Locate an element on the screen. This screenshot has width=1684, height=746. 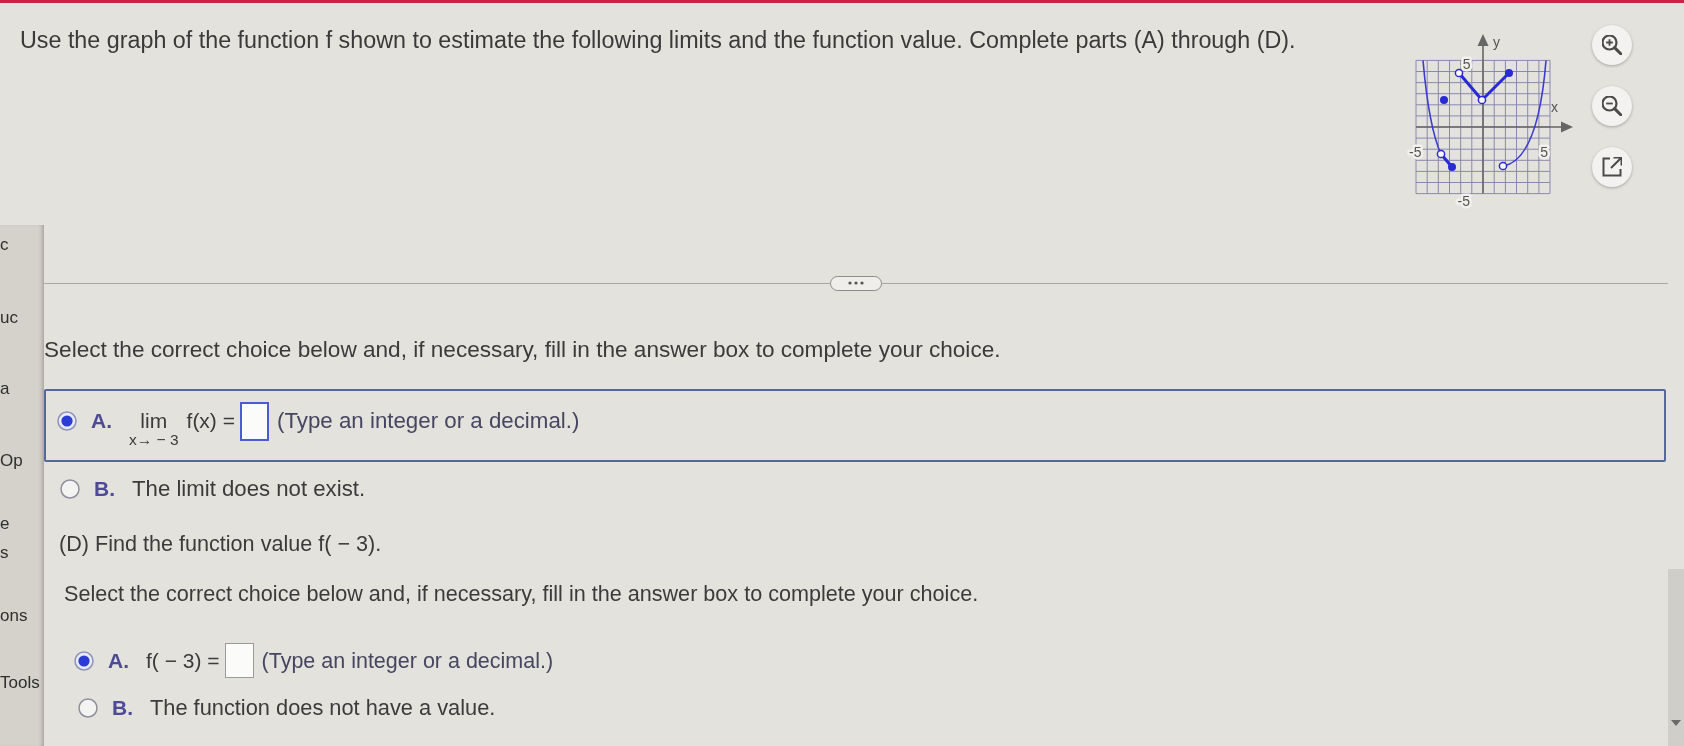
popout-button is located at coordinates (1612, 167).